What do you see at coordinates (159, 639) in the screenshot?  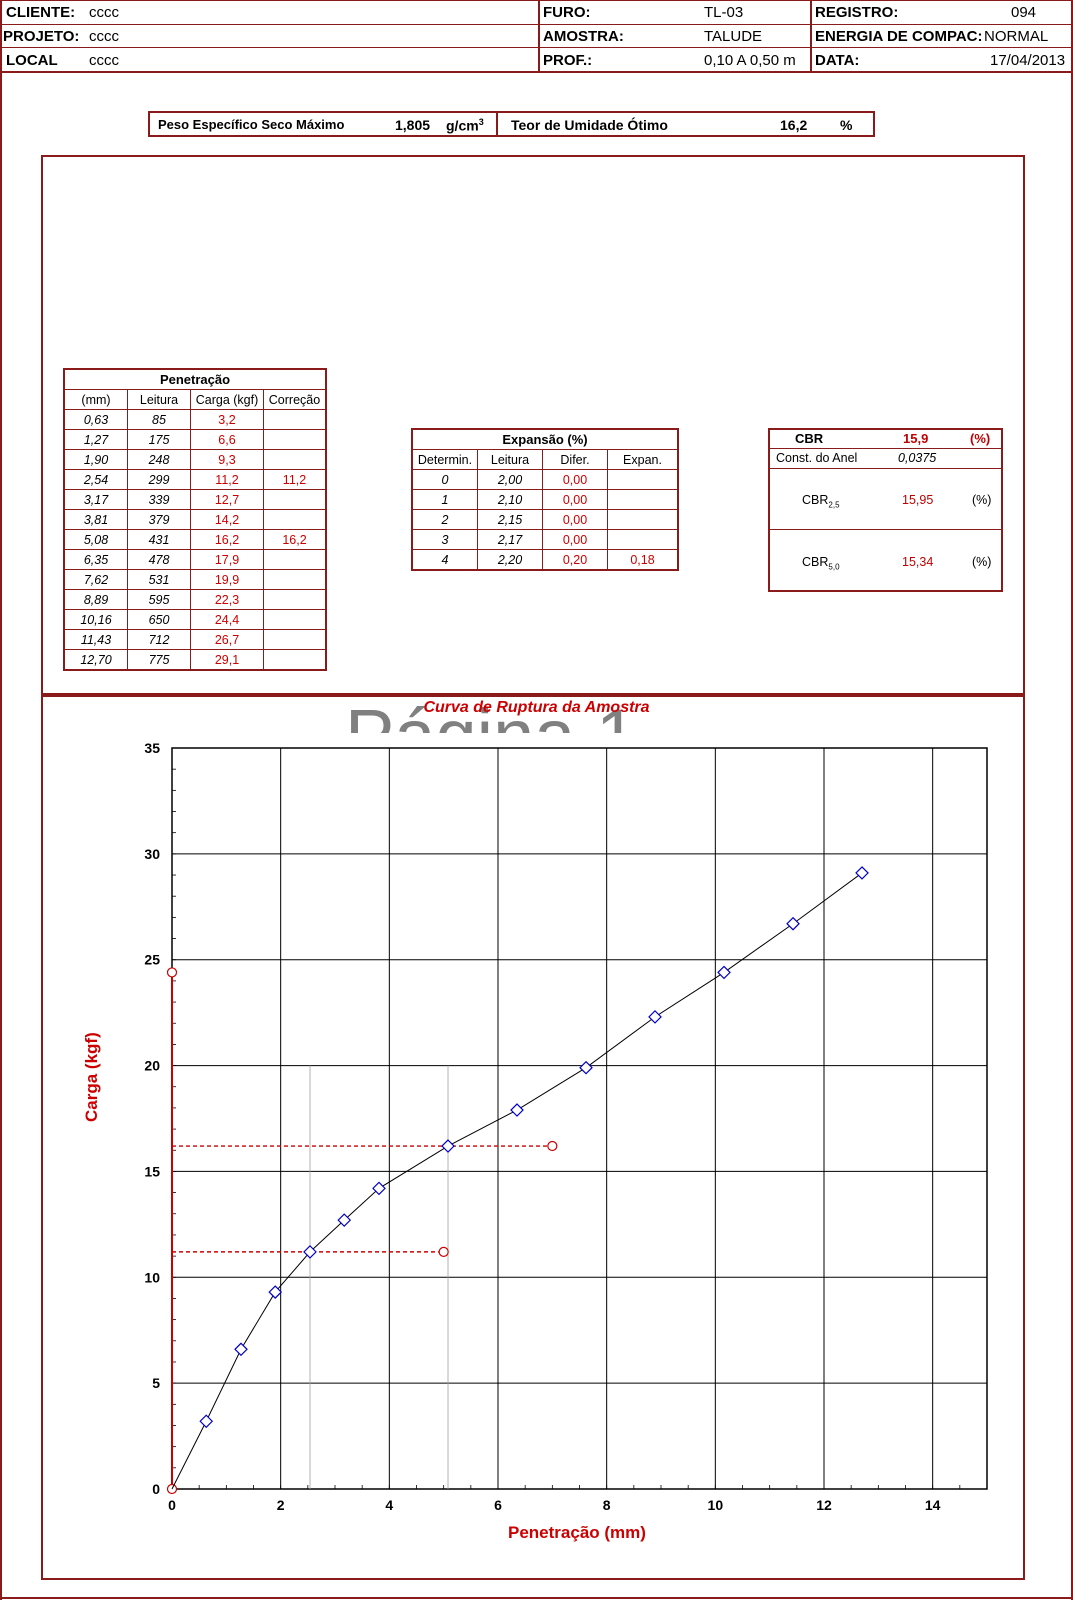 I see `penetracao-cell: 712` at bounding box center [159, 639].